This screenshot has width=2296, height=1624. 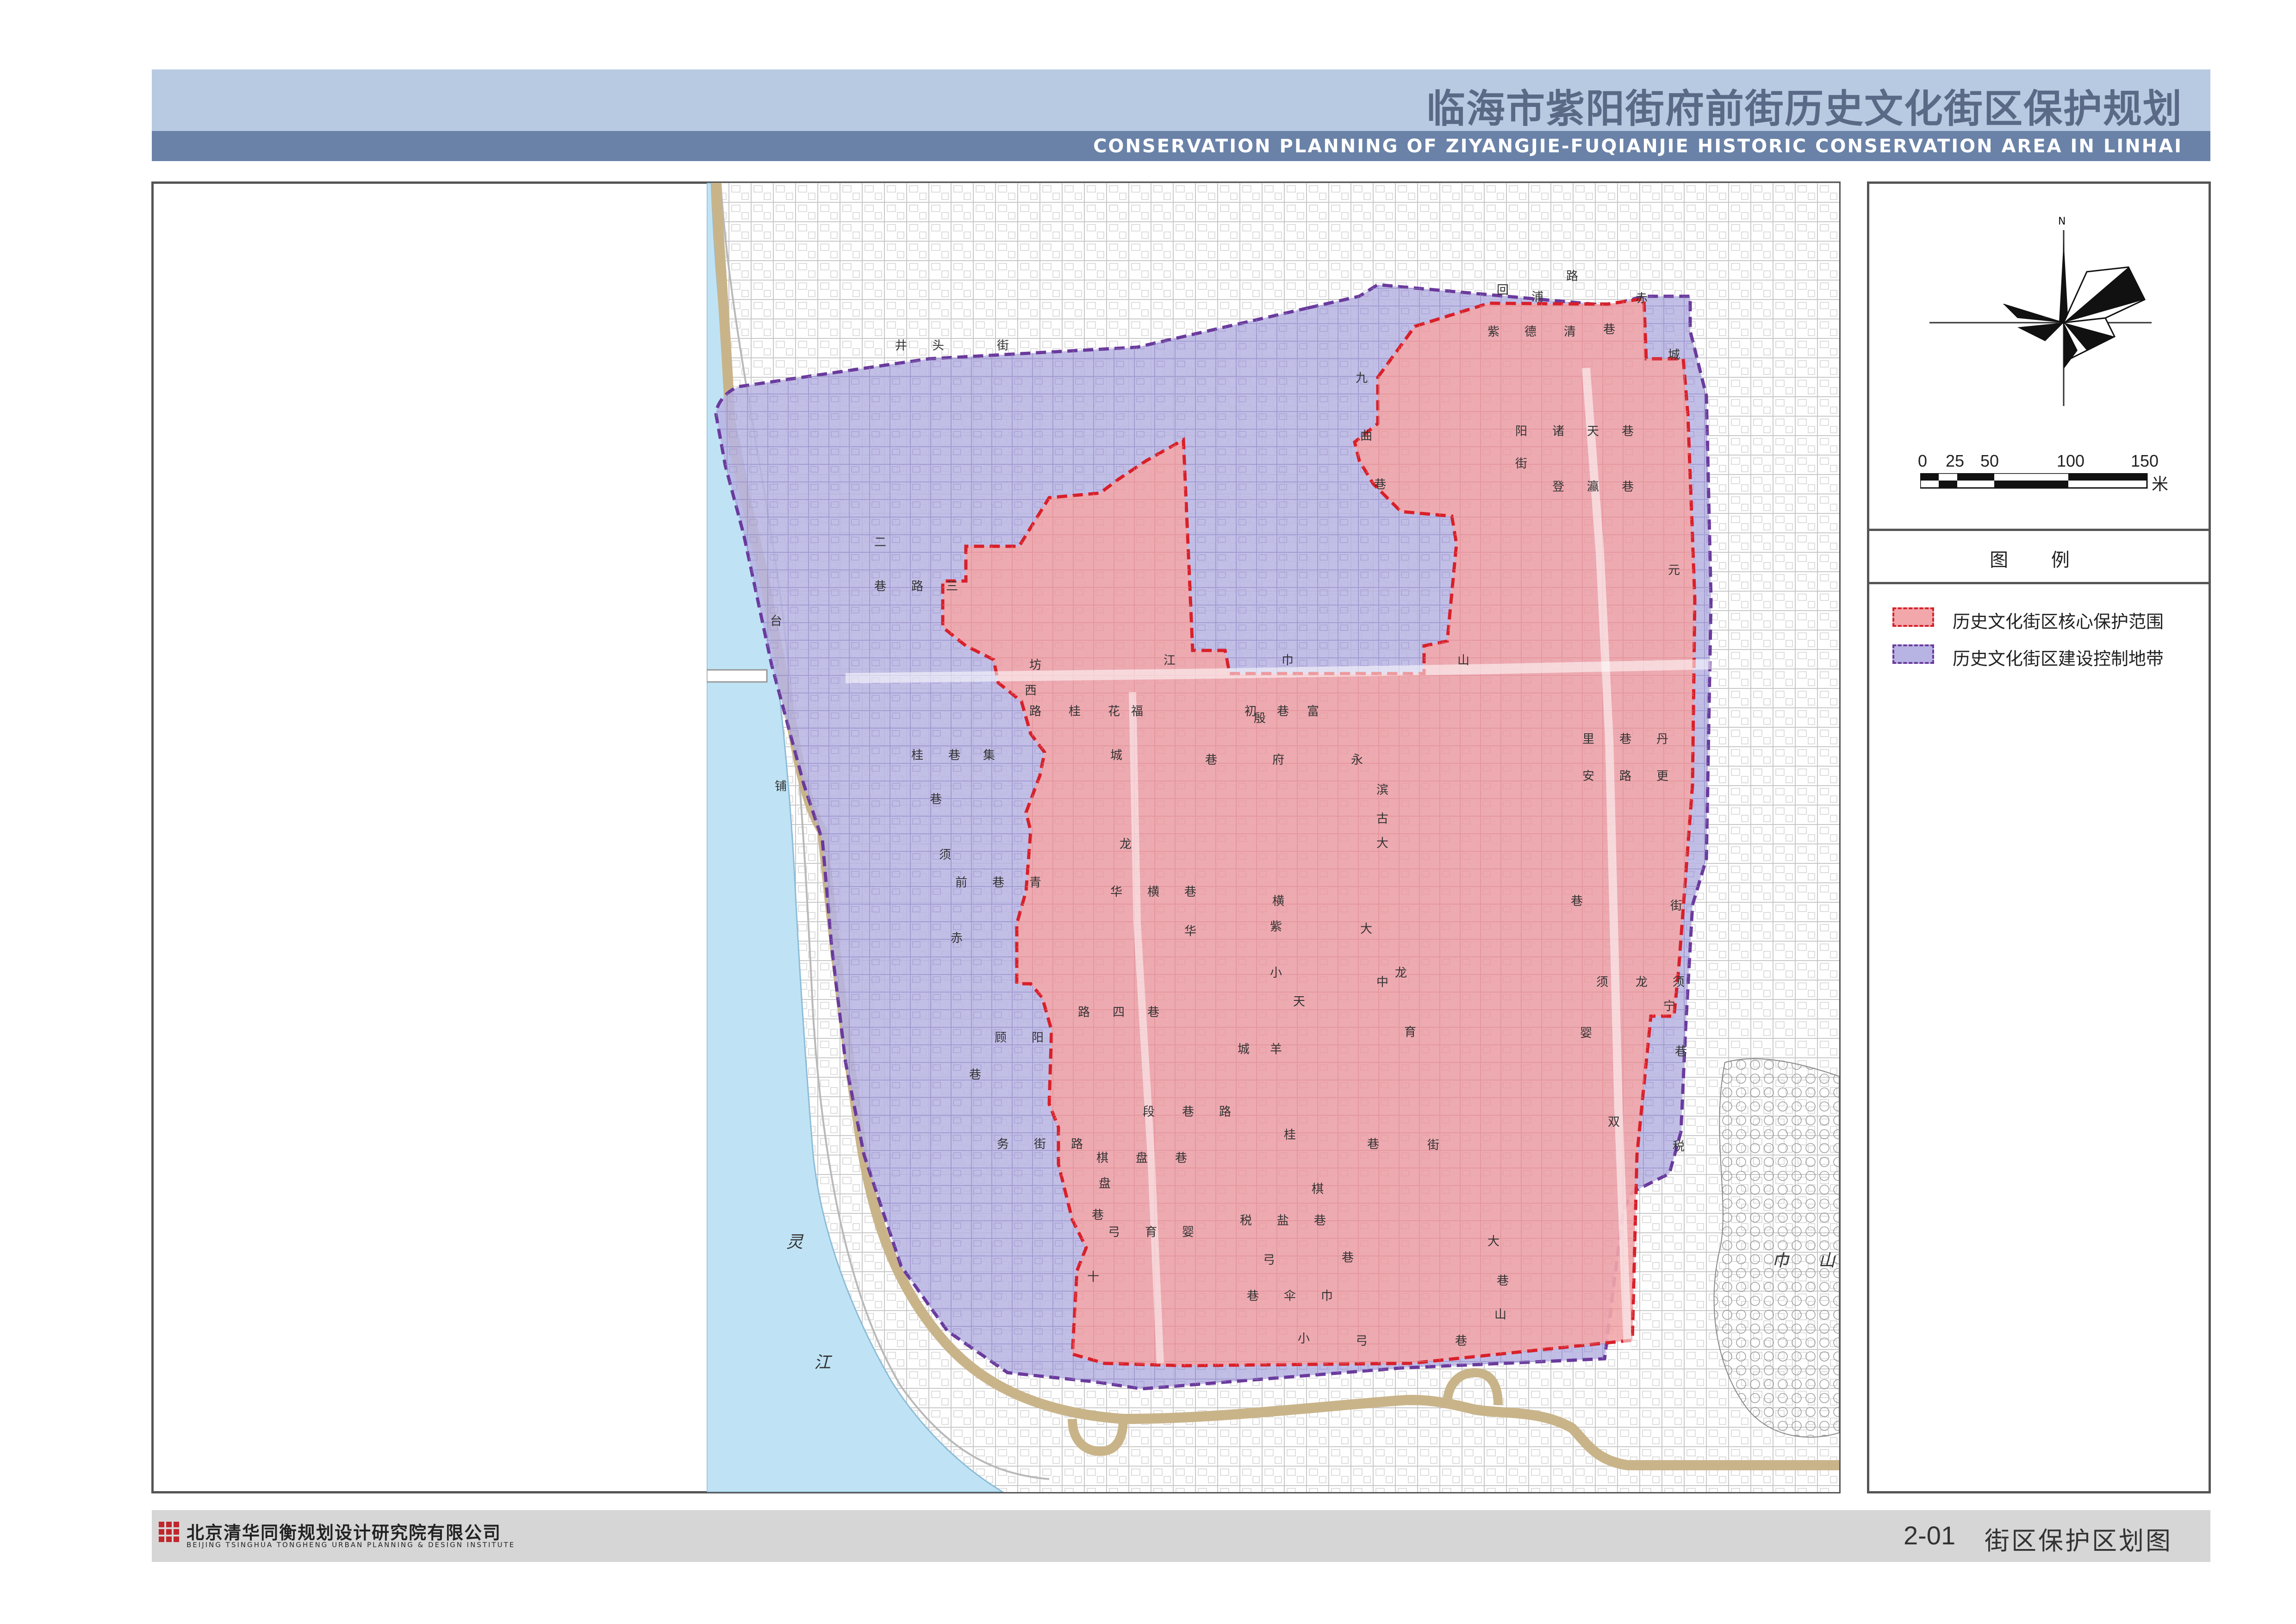 What do you see at coordinates (795, 1242) in the screenshot?
I see `water-label-ling: 灵` at bounding box center [795, 1242].